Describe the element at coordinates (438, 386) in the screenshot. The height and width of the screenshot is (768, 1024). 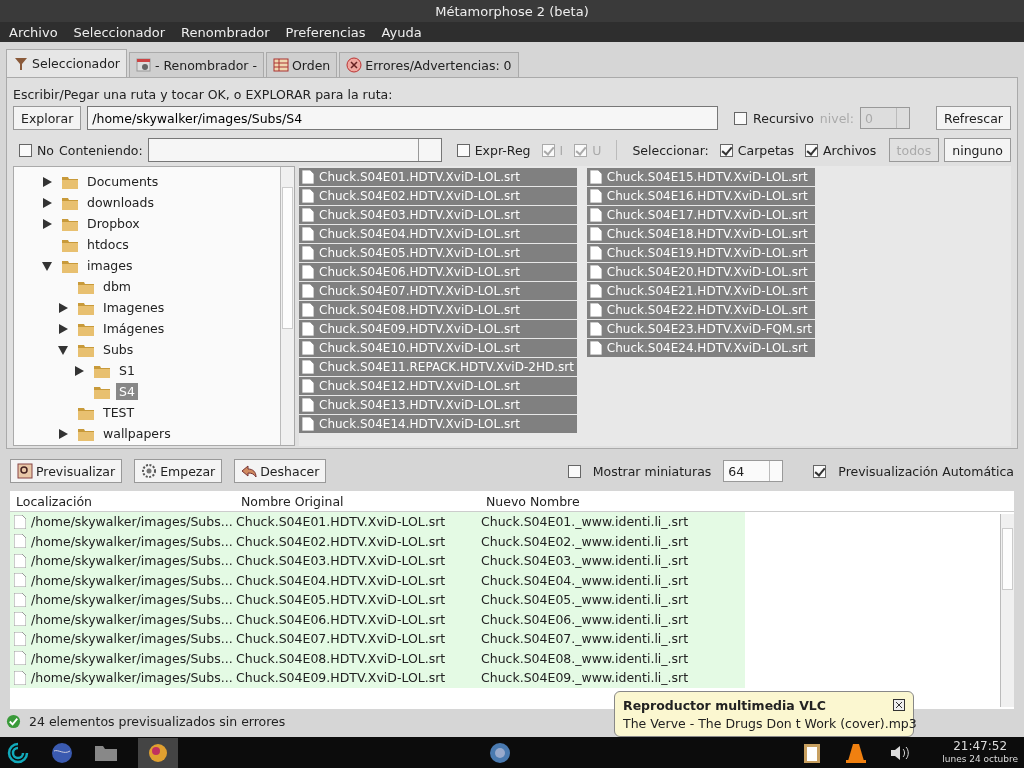
I see `file-item: Chuck.S04E12.HDTV.XviD-LOL.srt` at that location.